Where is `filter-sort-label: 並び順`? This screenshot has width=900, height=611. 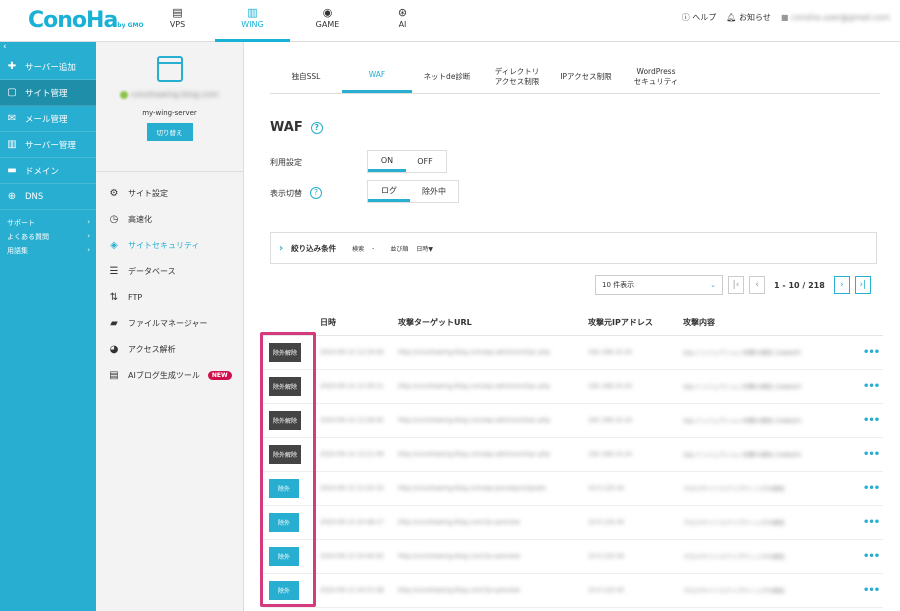 filter-sort-label: 並び順 is located at coordinates (399, 249).